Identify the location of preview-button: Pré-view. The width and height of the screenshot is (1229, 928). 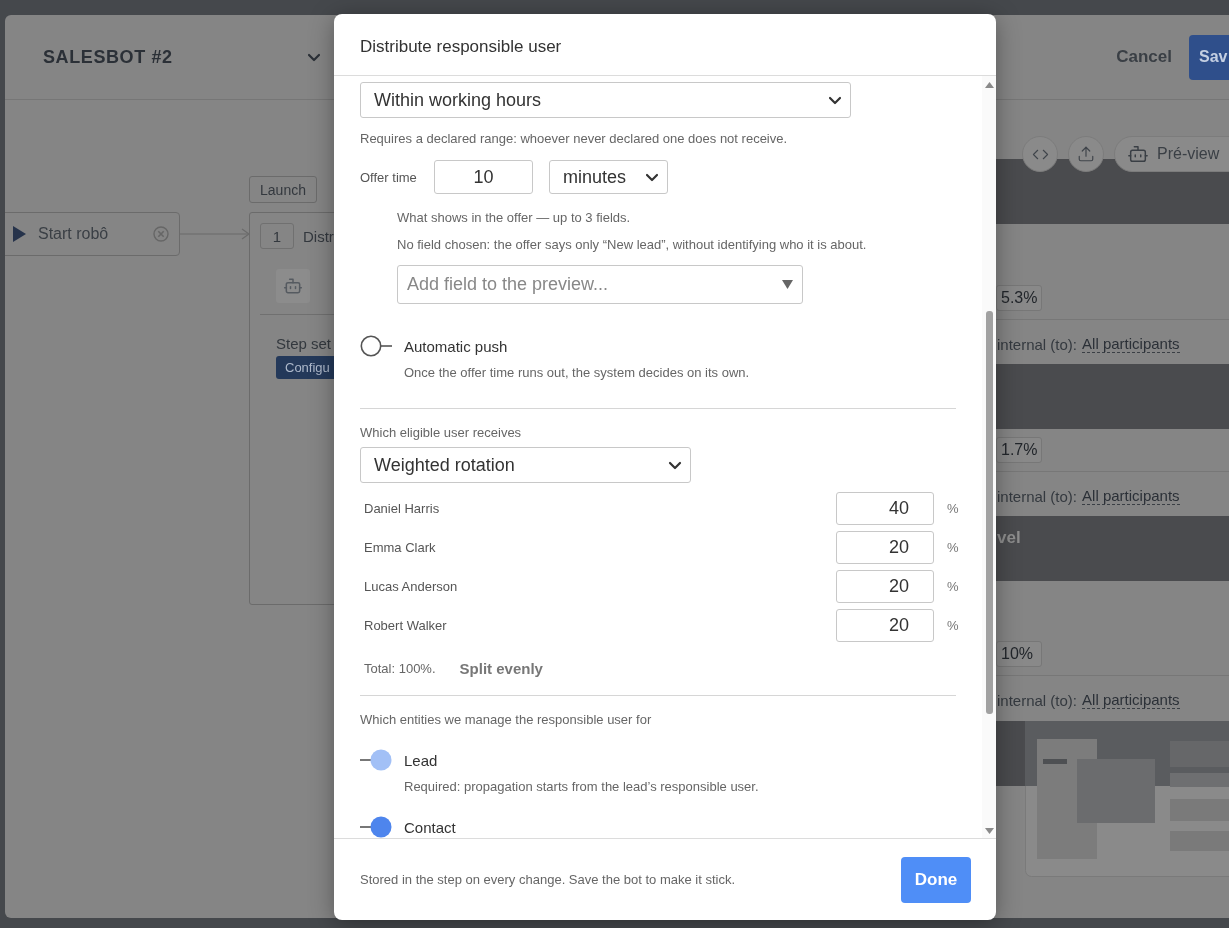
(1171, 154).